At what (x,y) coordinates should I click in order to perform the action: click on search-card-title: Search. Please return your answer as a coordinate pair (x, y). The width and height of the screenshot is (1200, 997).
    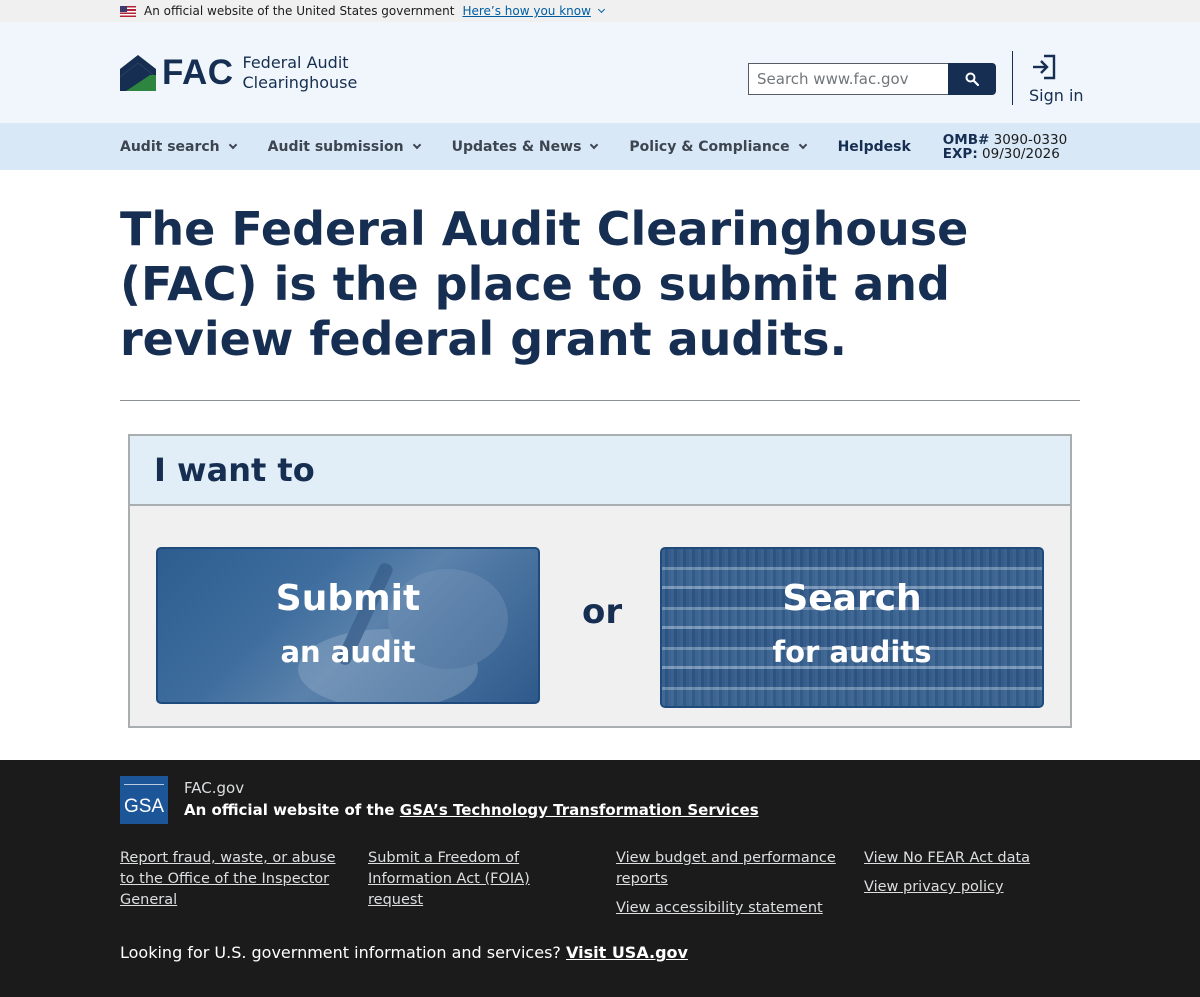
    Looking at the image, I should click on (852, 598).